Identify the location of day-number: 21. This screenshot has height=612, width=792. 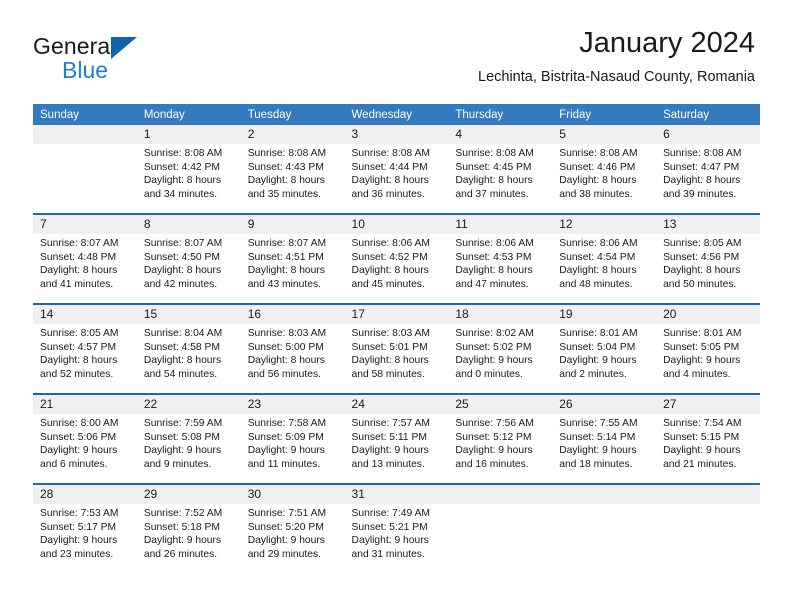
(85, 404).